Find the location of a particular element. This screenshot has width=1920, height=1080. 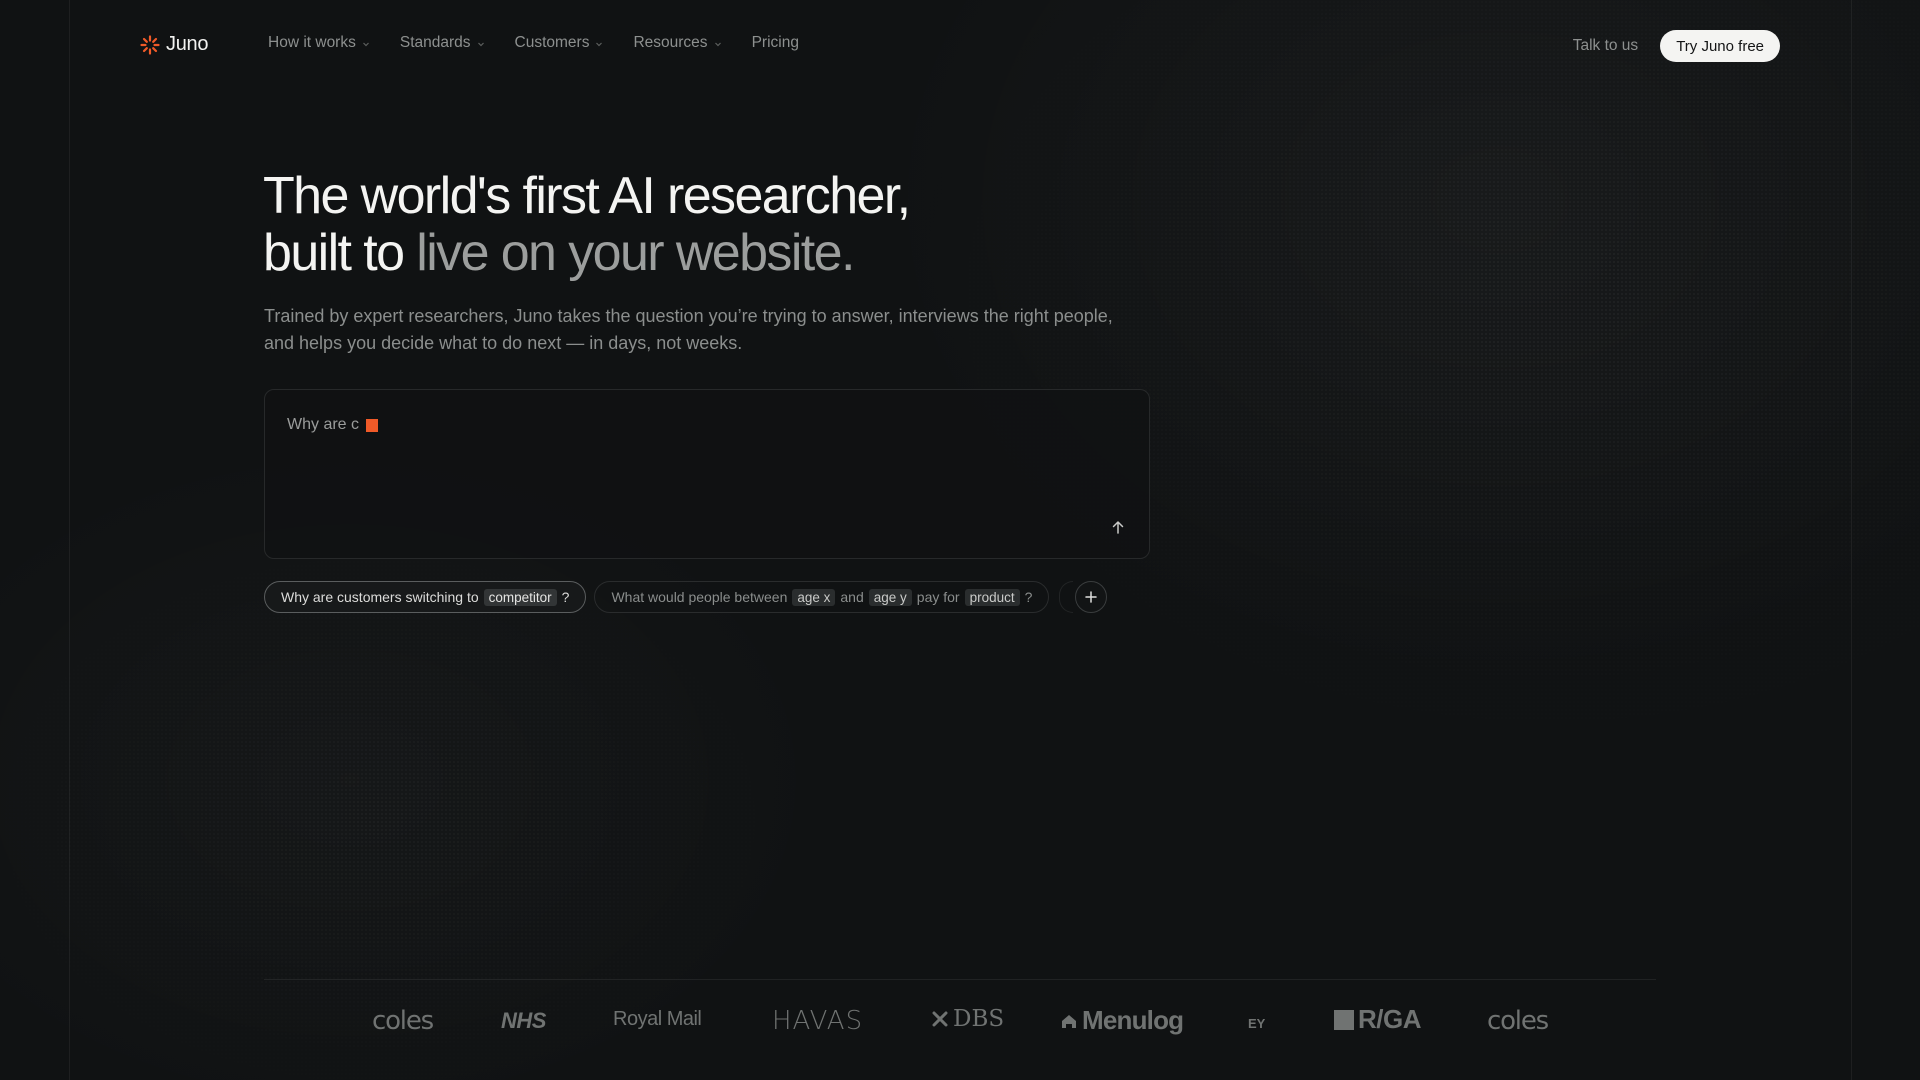

hero-title-line-2a: built to is located at coordinates (340, 253).